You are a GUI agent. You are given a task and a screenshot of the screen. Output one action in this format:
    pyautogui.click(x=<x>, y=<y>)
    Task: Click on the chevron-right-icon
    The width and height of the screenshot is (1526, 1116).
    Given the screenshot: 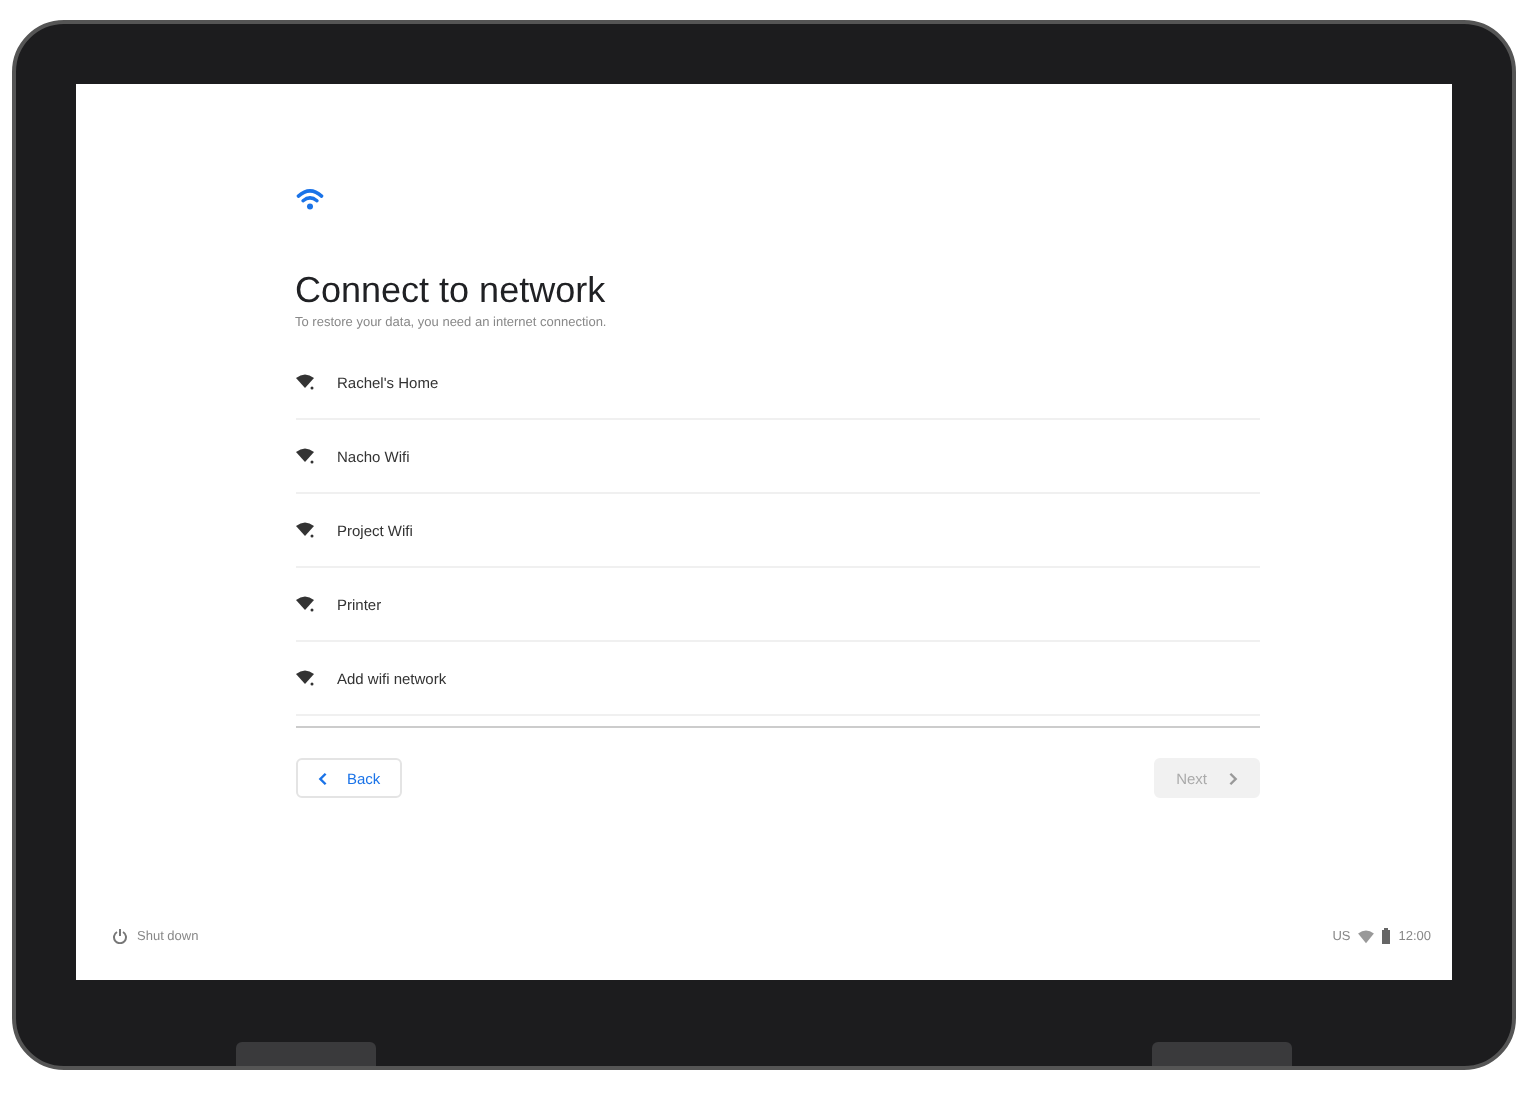 What is the action you would take?
    pyautogui.click(x=1232, y=778)
    